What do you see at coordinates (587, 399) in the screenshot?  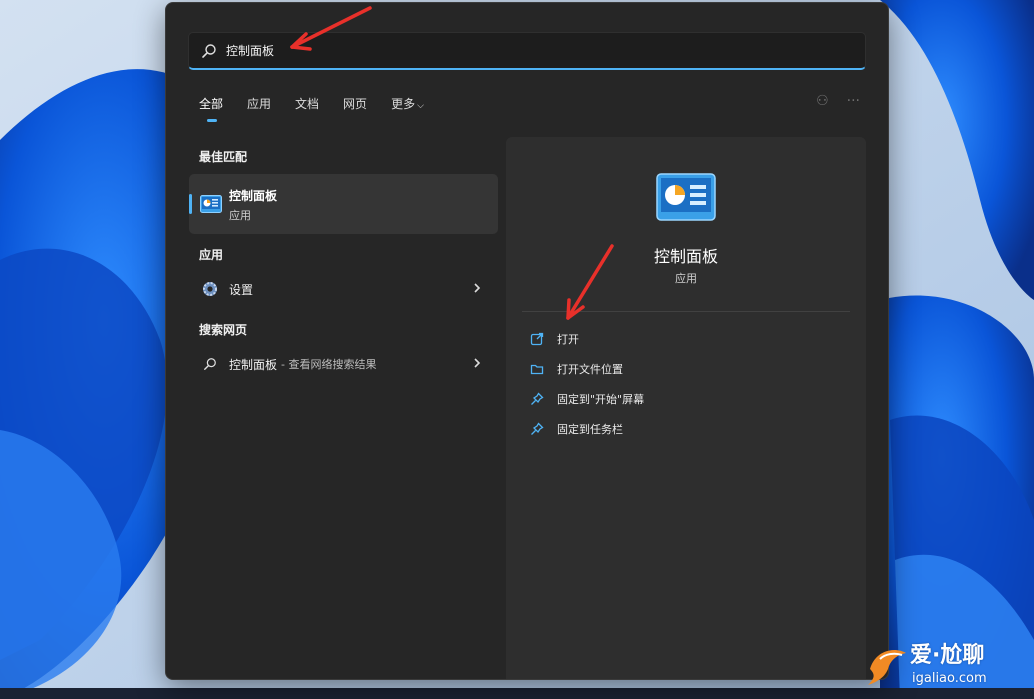 I see `action-pin-to-start: 固定到"开始"屏幕` at bounding box center [587, 399].